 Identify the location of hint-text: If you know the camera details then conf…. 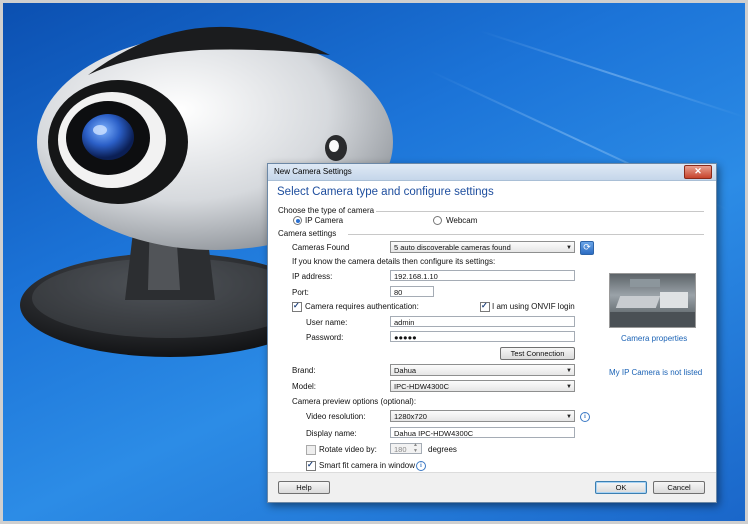
(394, 261).